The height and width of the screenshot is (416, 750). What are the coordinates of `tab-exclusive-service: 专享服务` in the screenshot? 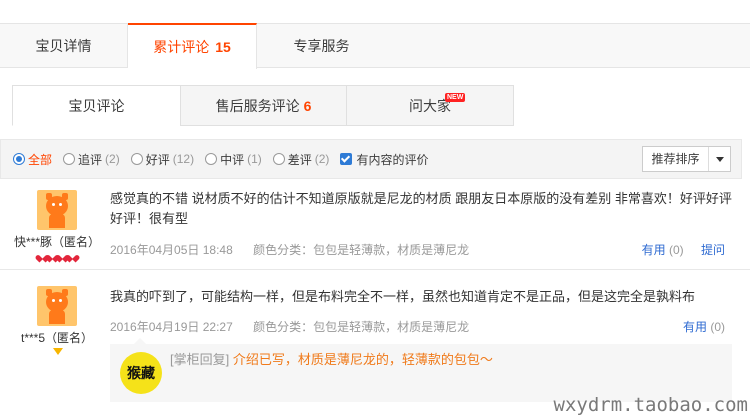 It's located at (321, 46).